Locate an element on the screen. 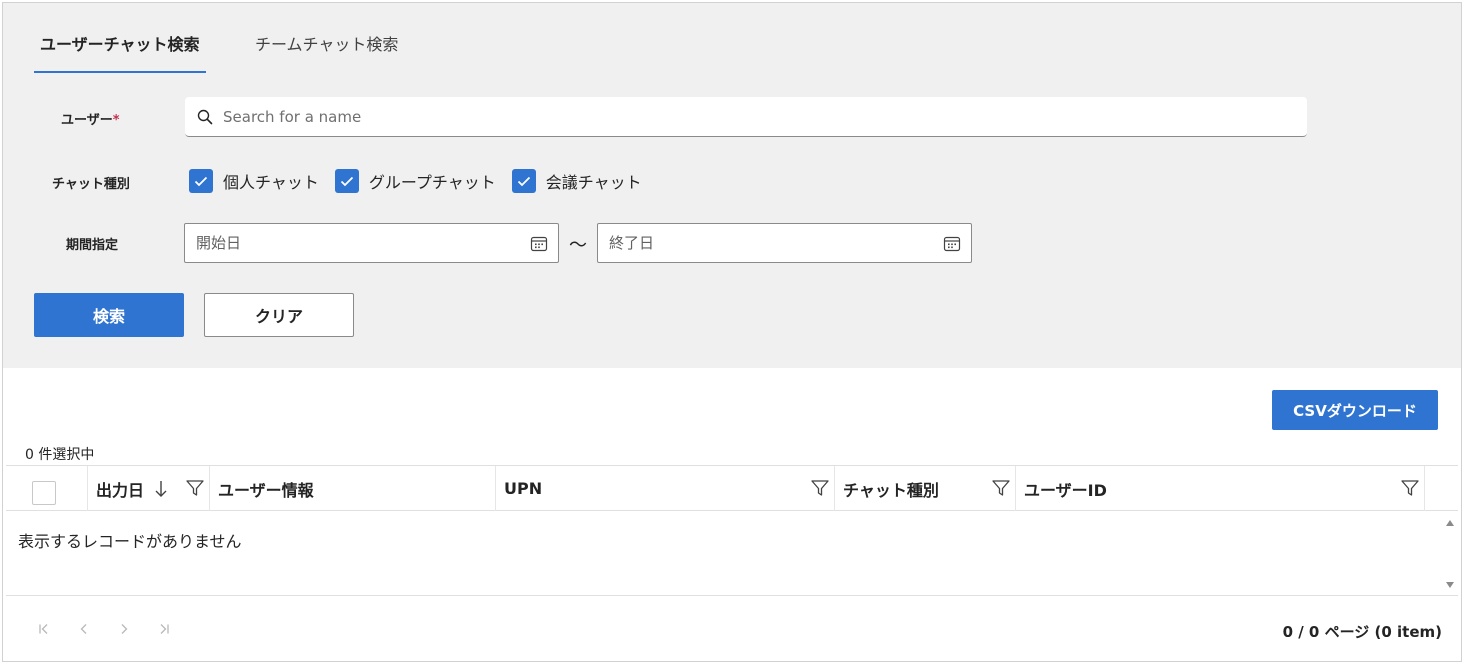 Image resolution: width=1465 pixels, height=666 pixels. column-header-output-date: 出力日 is located at coordinates (149, 488).